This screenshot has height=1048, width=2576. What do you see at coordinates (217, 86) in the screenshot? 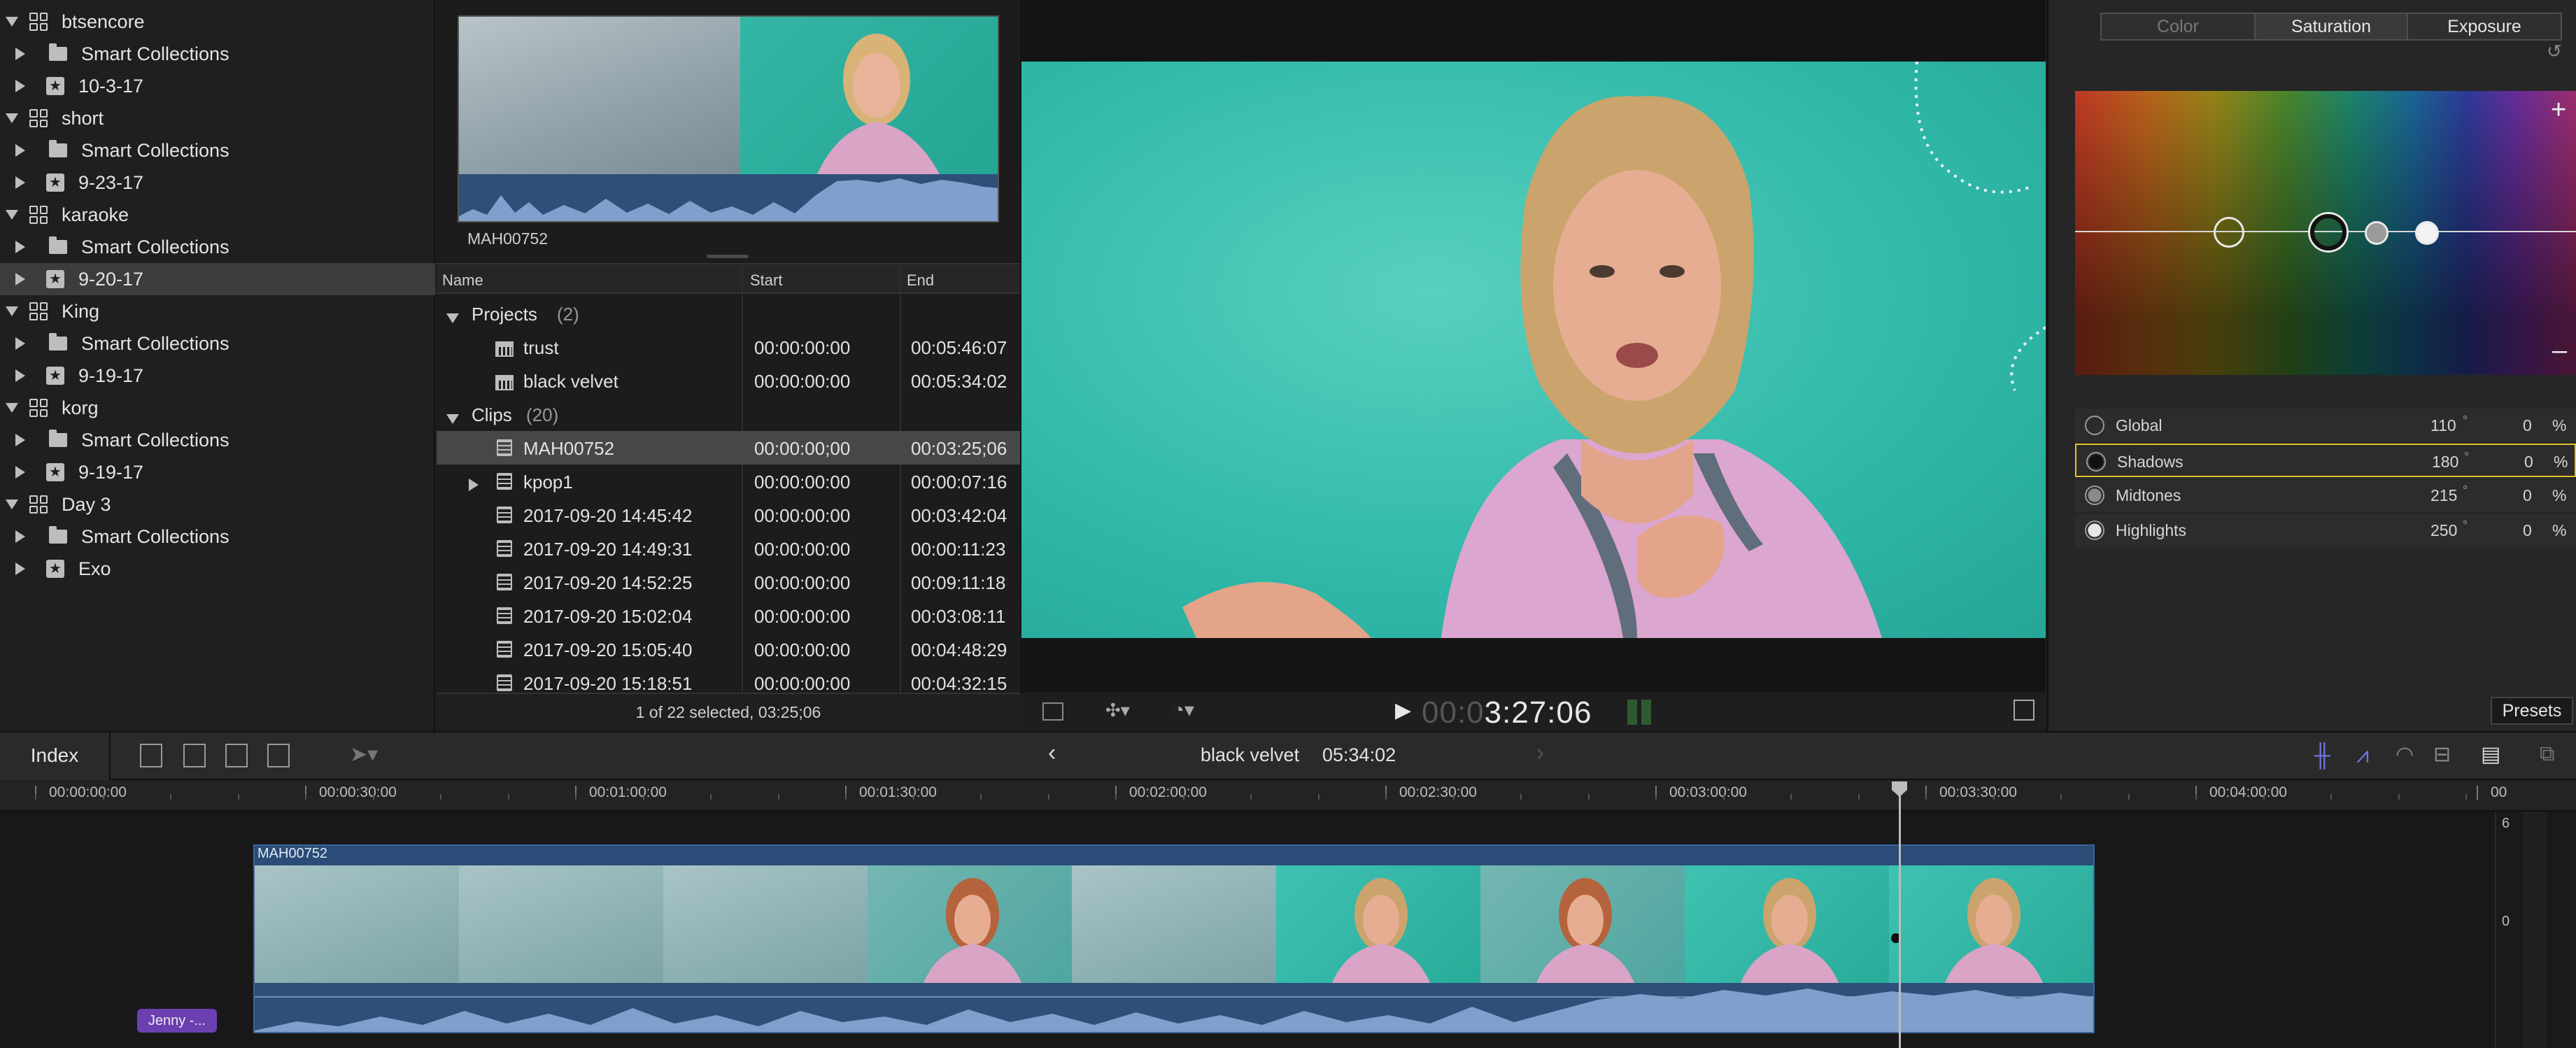
I see `library-item: ★ 10-3-17` at bounding box center [217, 86].